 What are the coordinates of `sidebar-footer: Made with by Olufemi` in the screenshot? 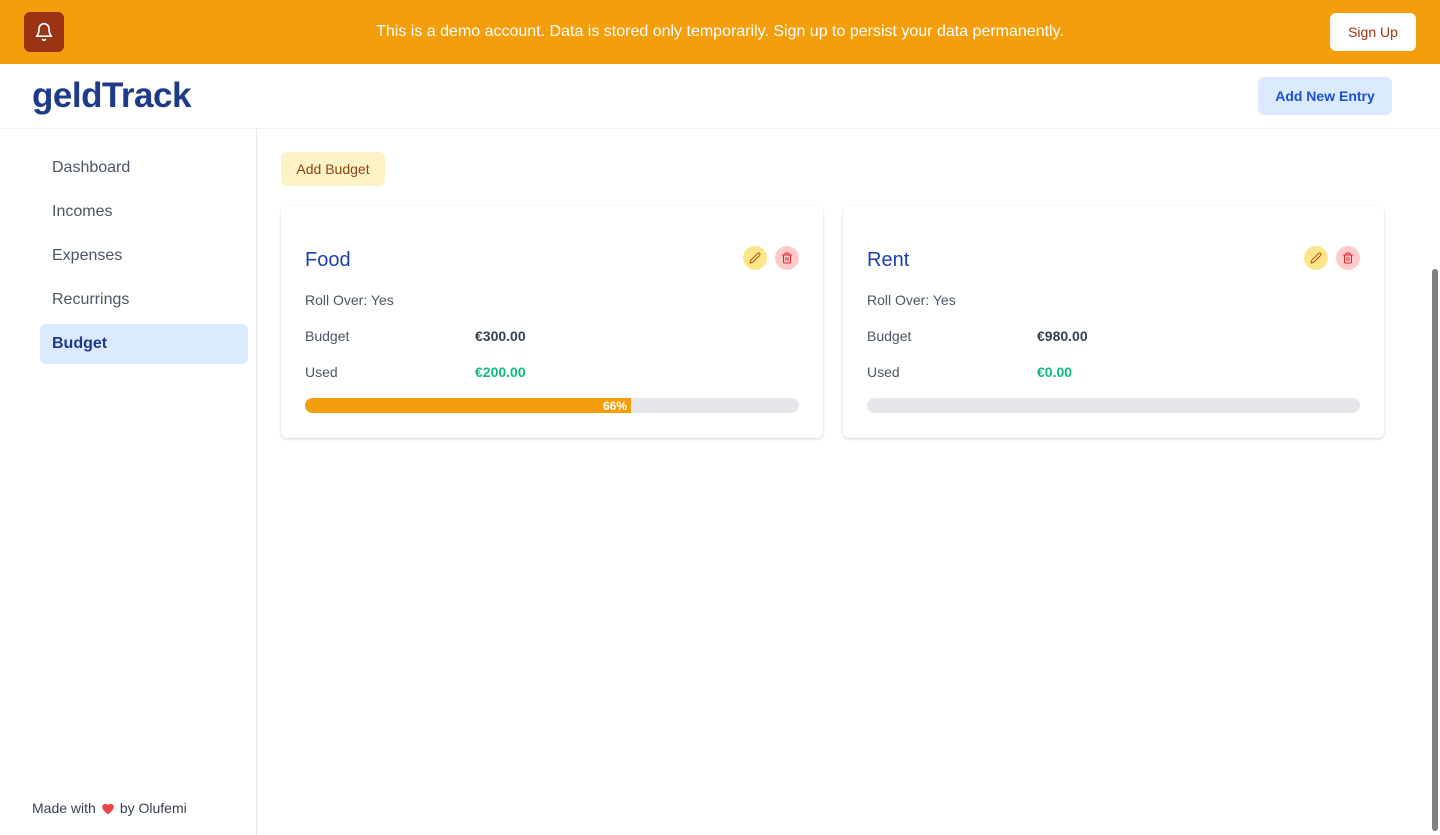 It's located at (109, 808).